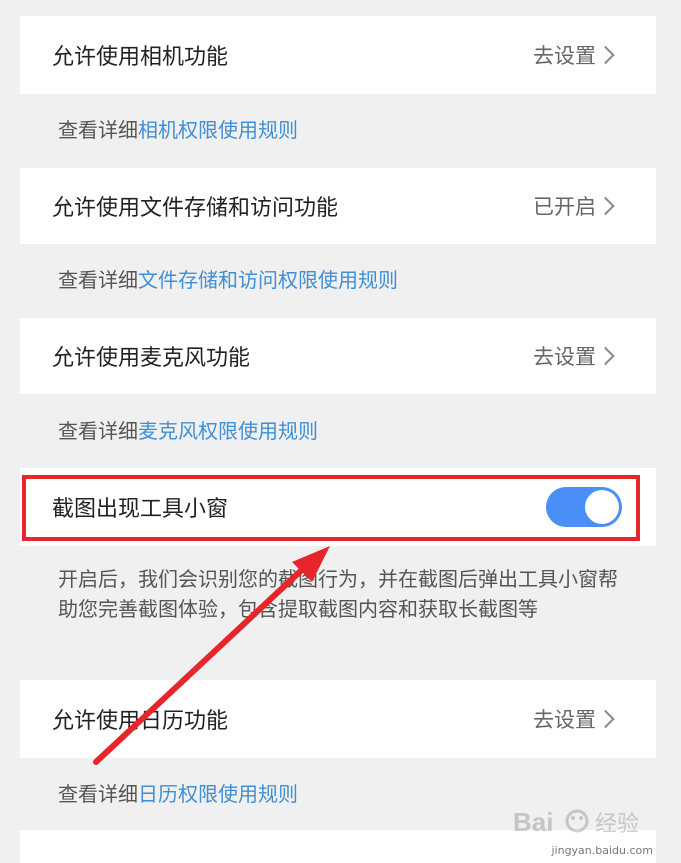 Image resolution: width=681 pixels, height=863 pixels. What do you see at coordinates (195, 208) in the screenshot?
I see `storage-permission-title: 允许使用文件存储和访问功能` at bounding box center [195, 208].